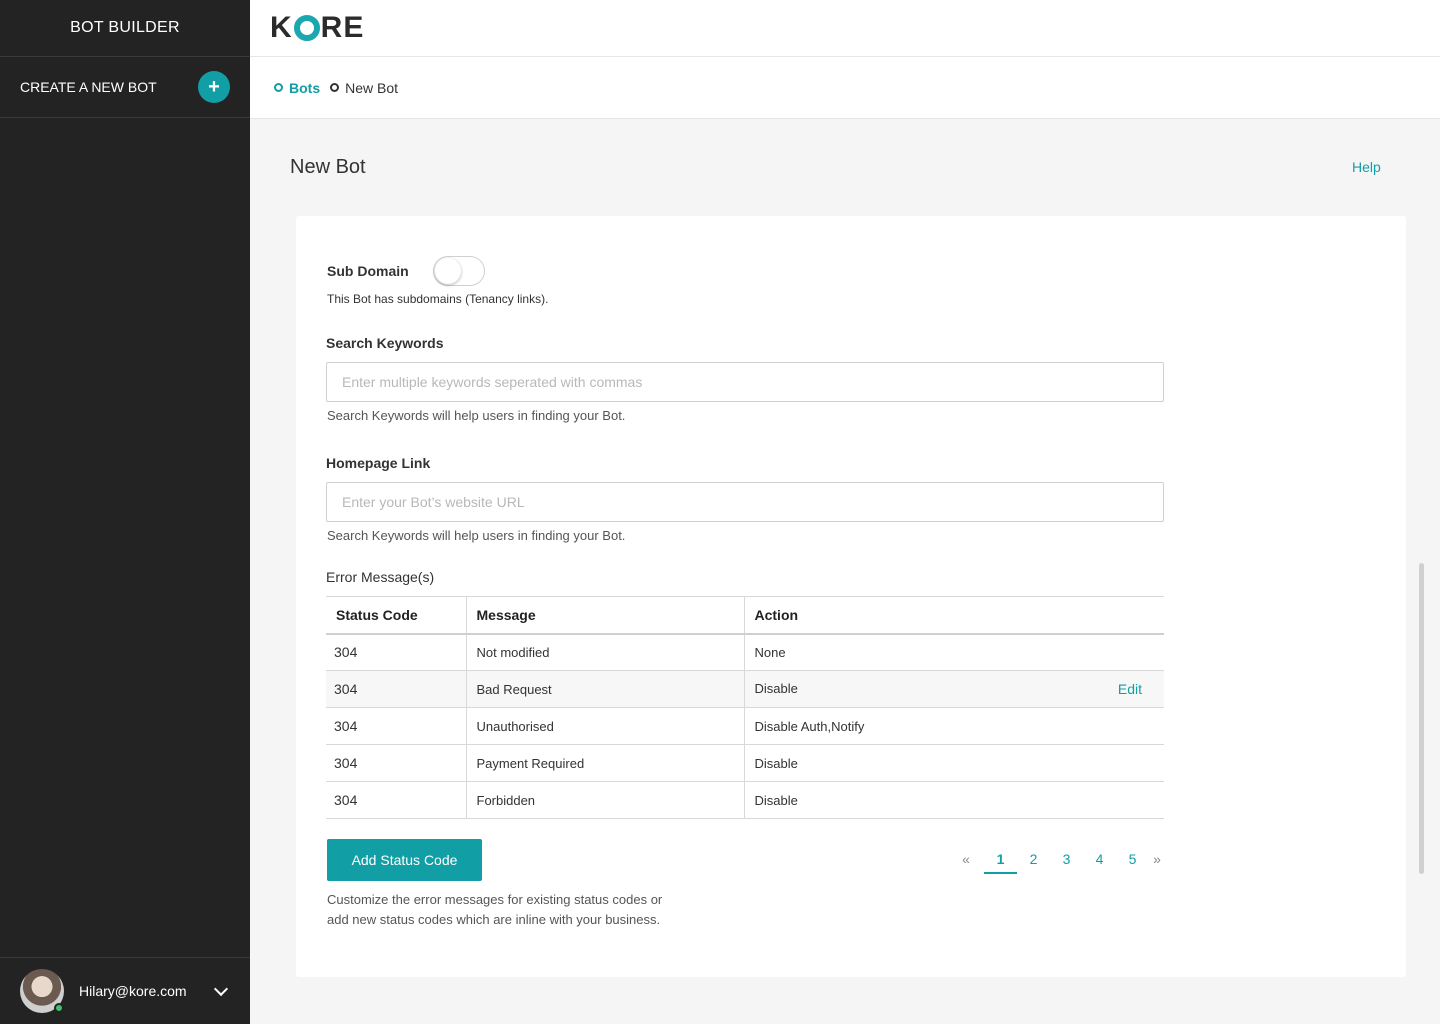  What do you see at coordinates (953, 652) in the screenshot?
I see `action-cell: None` at bounding box center [953, 652].